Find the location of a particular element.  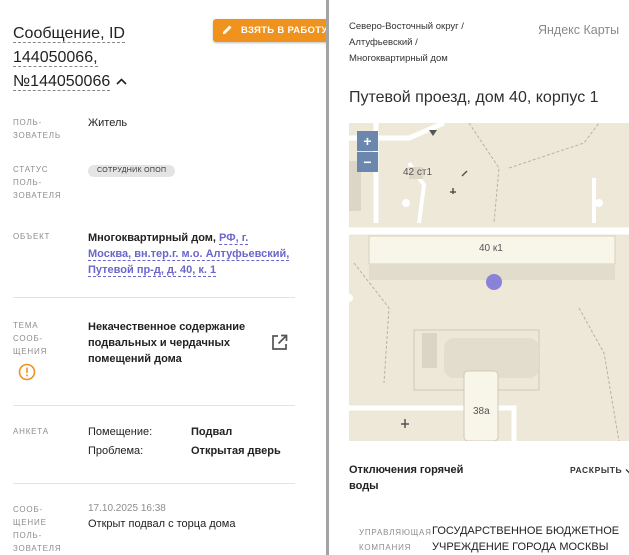

chevron-down-icon is located at coordinates (627, 470).